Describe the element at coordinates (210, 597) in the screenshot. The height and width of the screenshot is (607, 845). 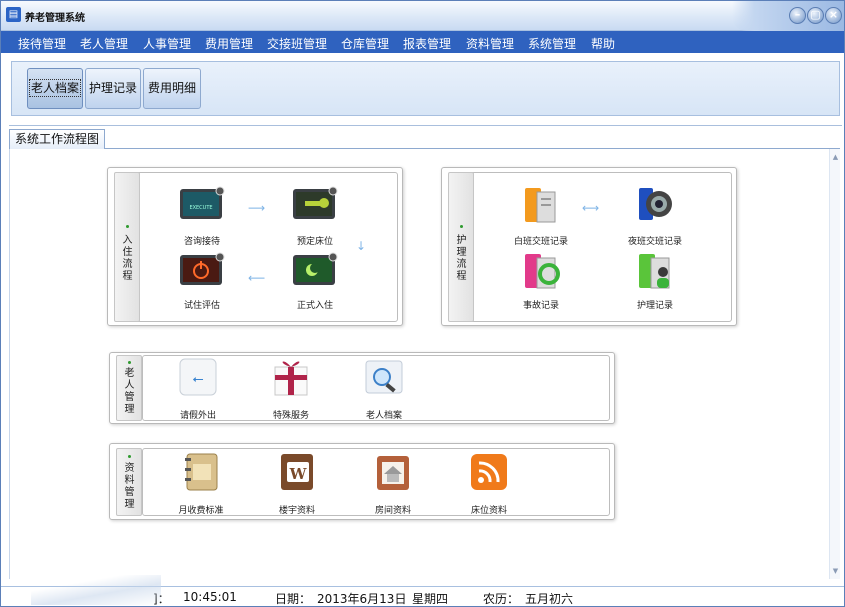
I see `time-value: 10:45:01` at that location.